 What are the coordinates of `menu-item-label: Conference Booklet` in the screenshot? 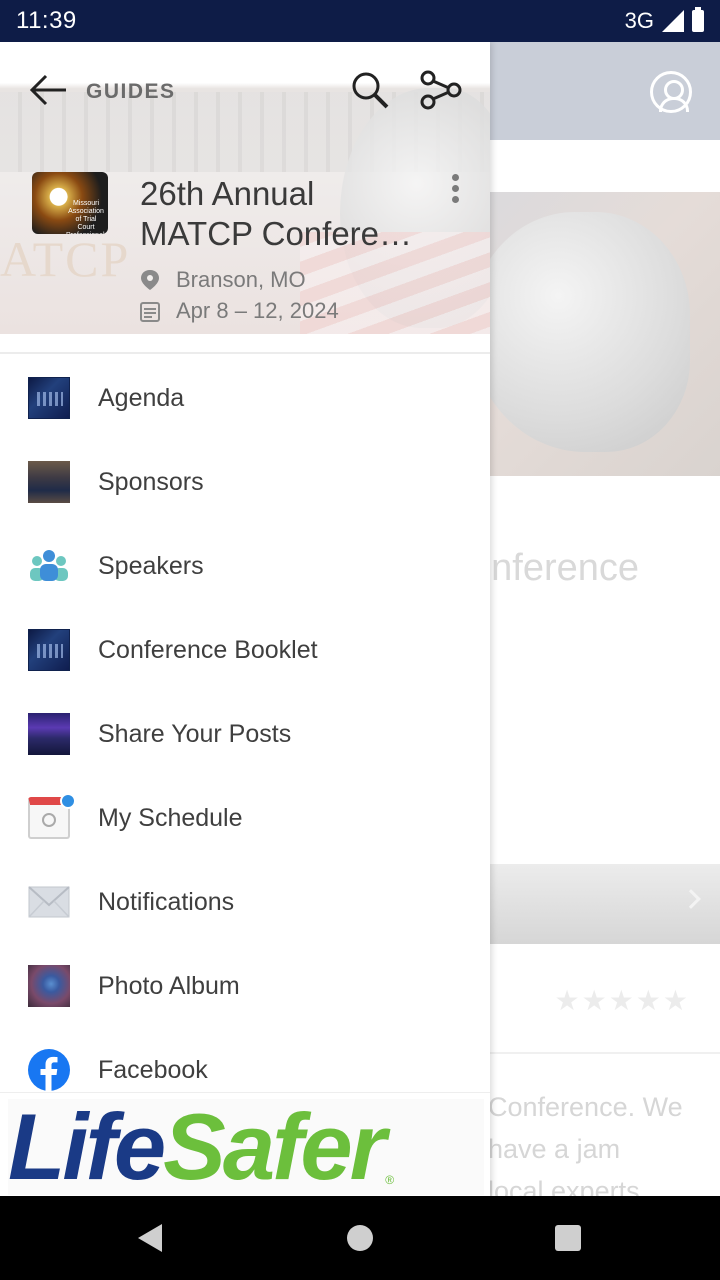 It's located at (208, 649).